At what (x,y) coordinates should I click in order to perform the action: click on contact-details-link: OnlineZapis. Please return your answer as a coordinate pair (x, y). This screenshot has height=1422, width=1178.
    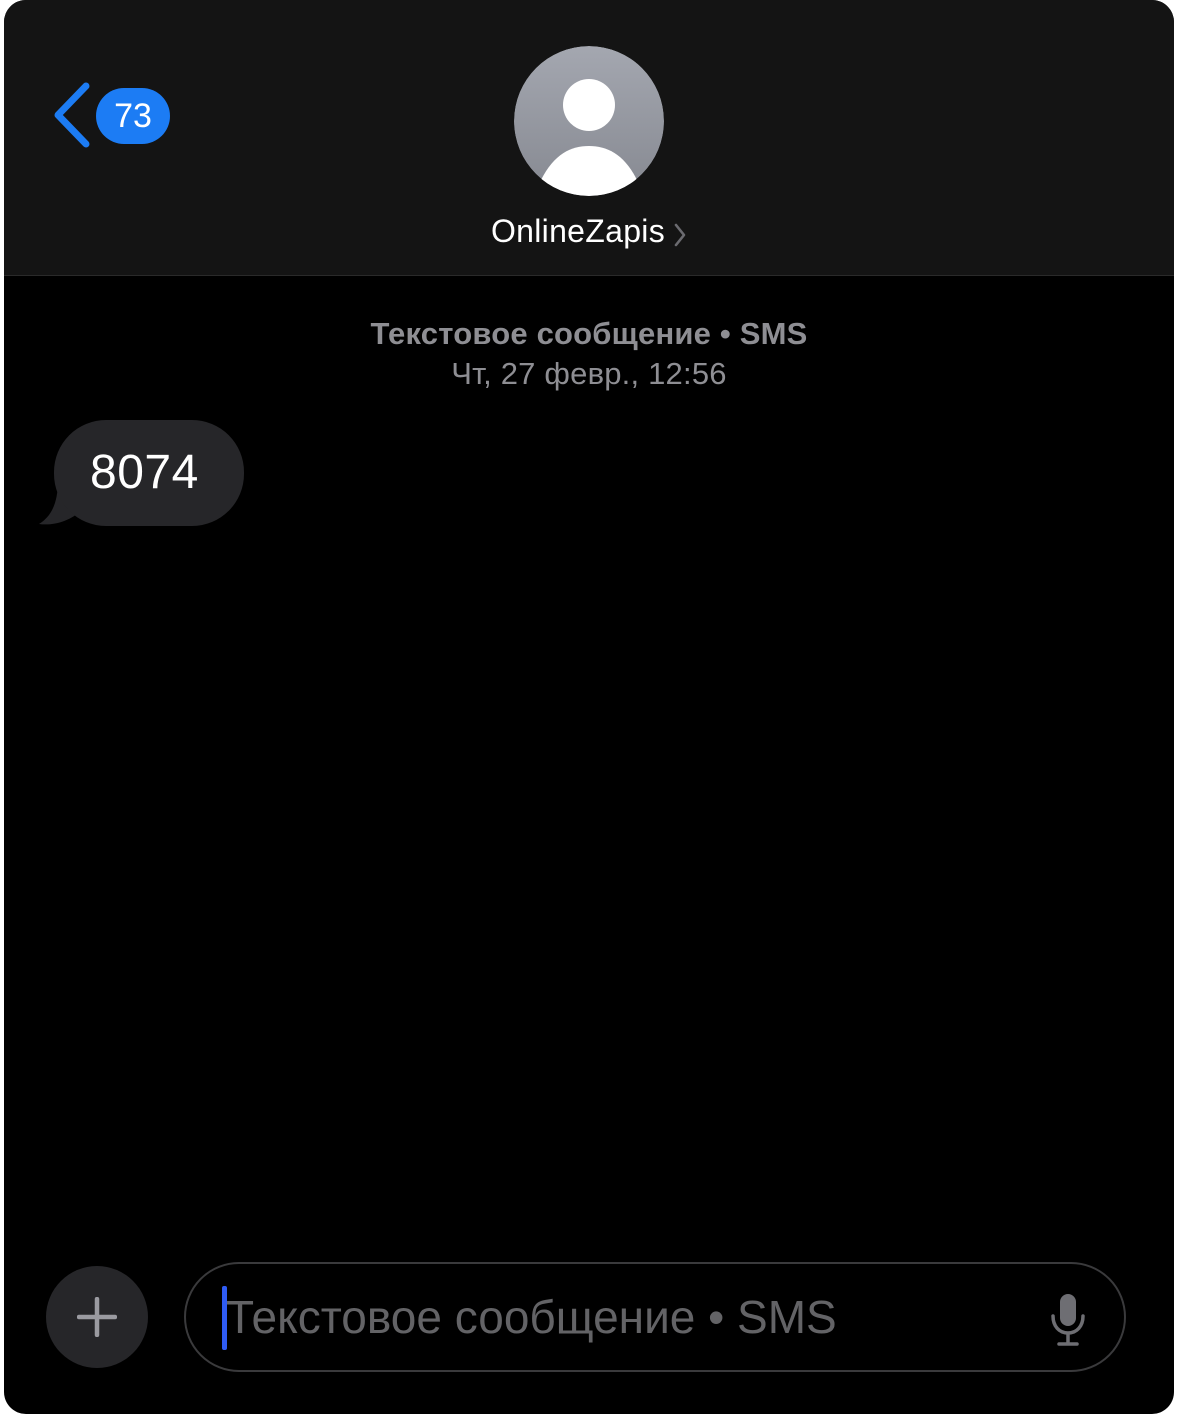
    Looking at the image, I should click on (589, 231).